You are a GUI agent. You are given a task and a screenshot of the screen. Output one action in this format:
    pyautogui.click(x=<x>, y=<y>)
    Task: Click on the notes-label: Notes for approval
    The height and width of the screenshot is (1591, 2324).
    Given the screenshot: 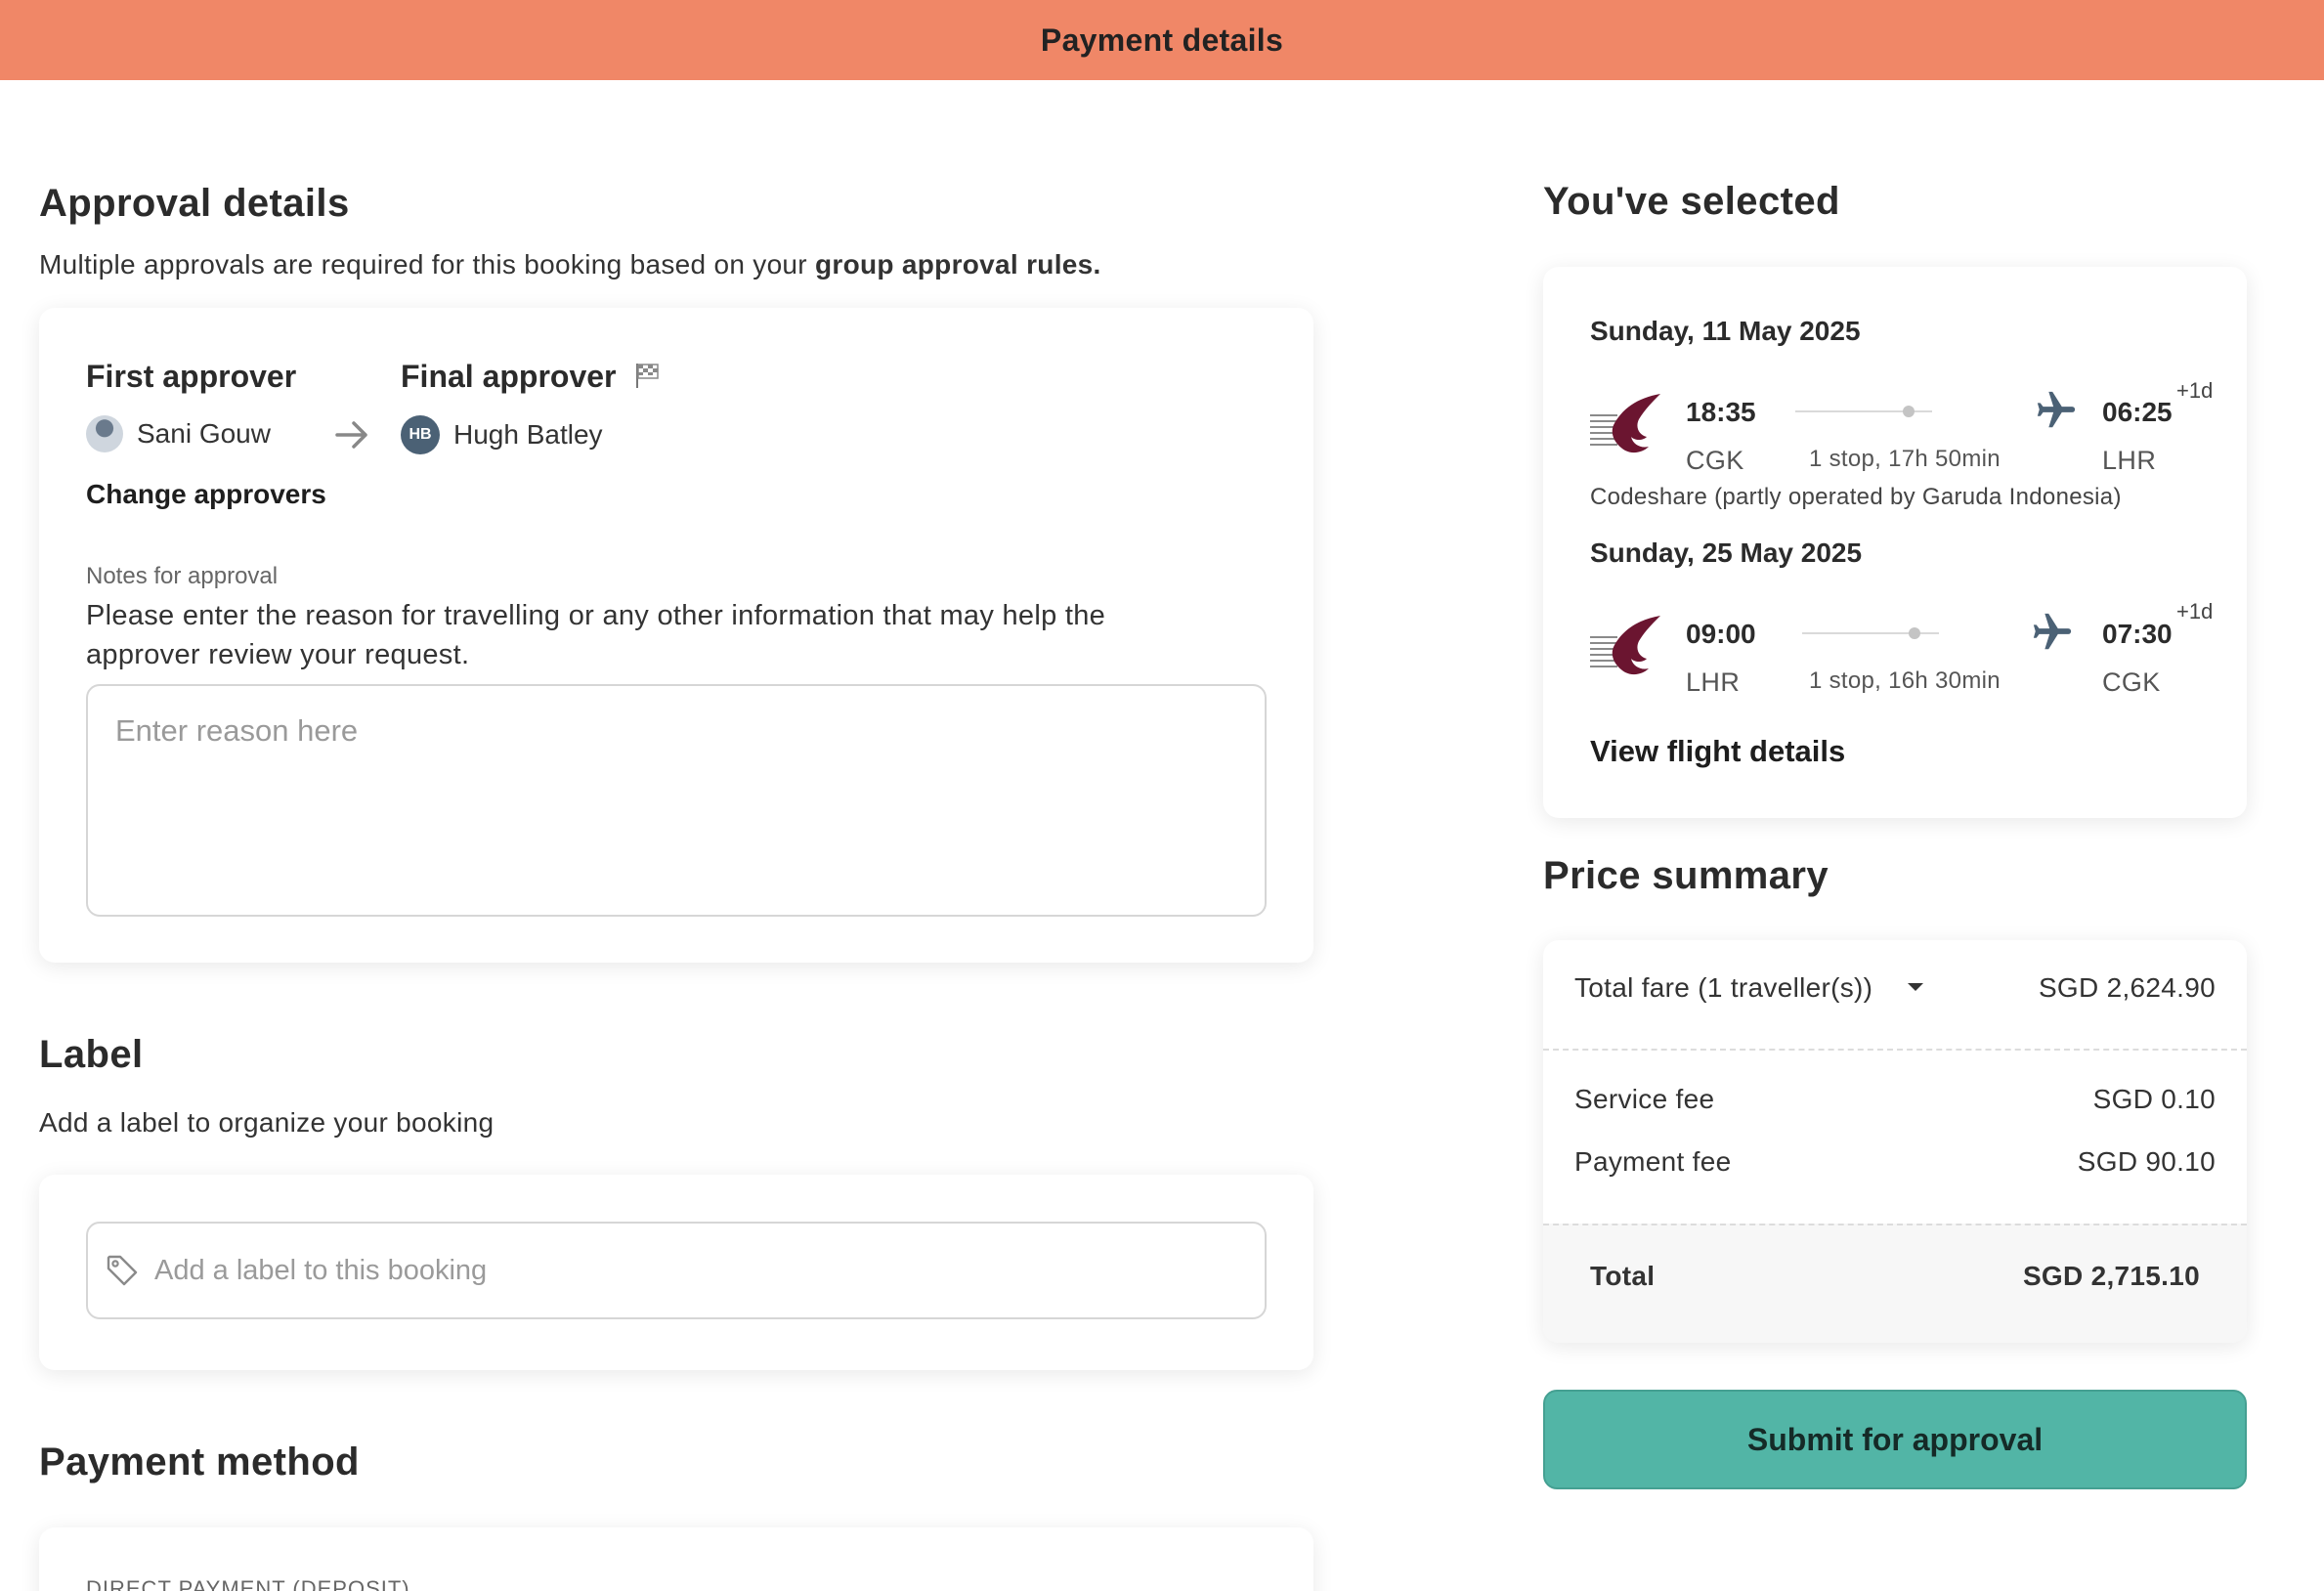 What is the action you would take?
    pyautogui.click(x=182, y=576)
    